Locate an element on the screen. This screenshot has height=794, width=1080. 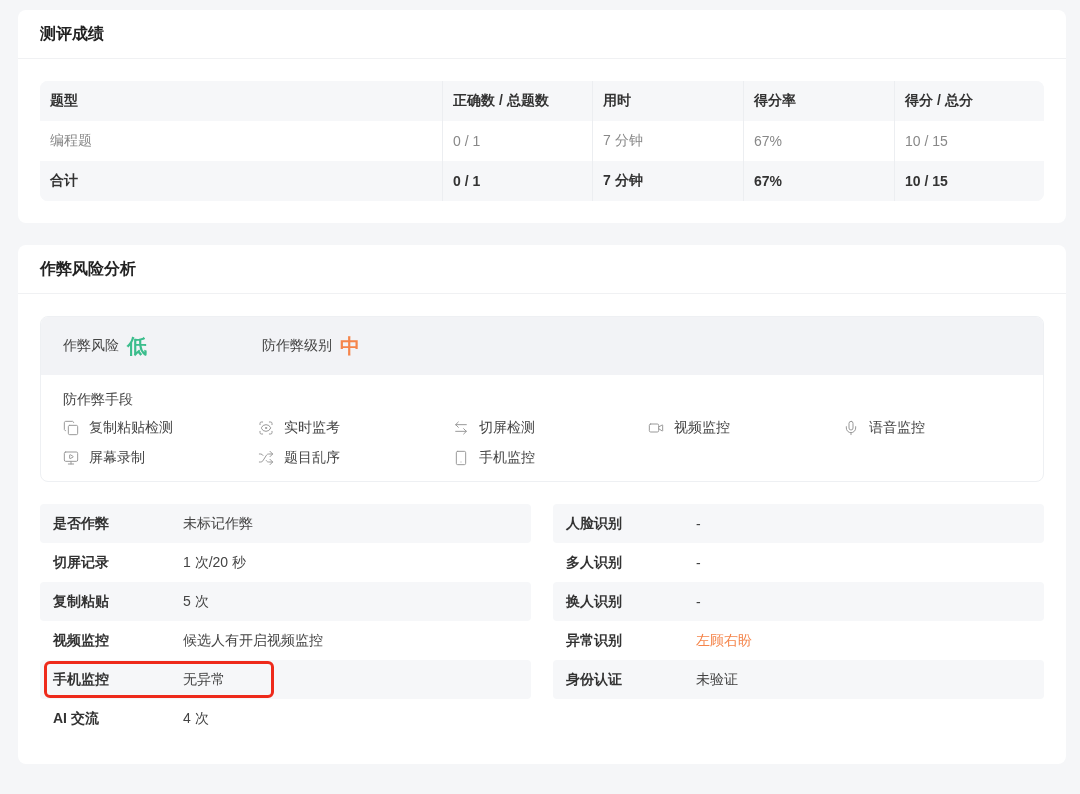
method-label: 屏幕录制 is located at coordinates (117, 458).